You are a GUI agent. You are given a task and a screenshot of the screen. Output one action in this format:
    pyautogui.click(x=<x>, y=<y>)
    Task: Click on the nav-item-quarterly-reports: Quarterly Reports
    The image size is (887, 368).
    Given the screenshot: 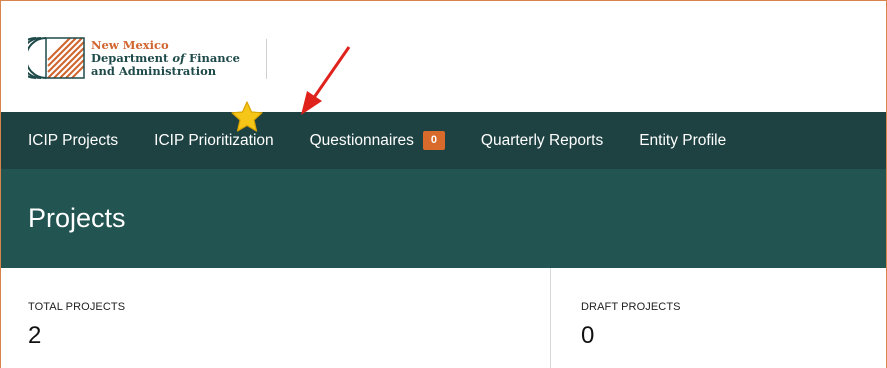 What is the action you would take?
    pyautogui.click(x=542, y=141)
    